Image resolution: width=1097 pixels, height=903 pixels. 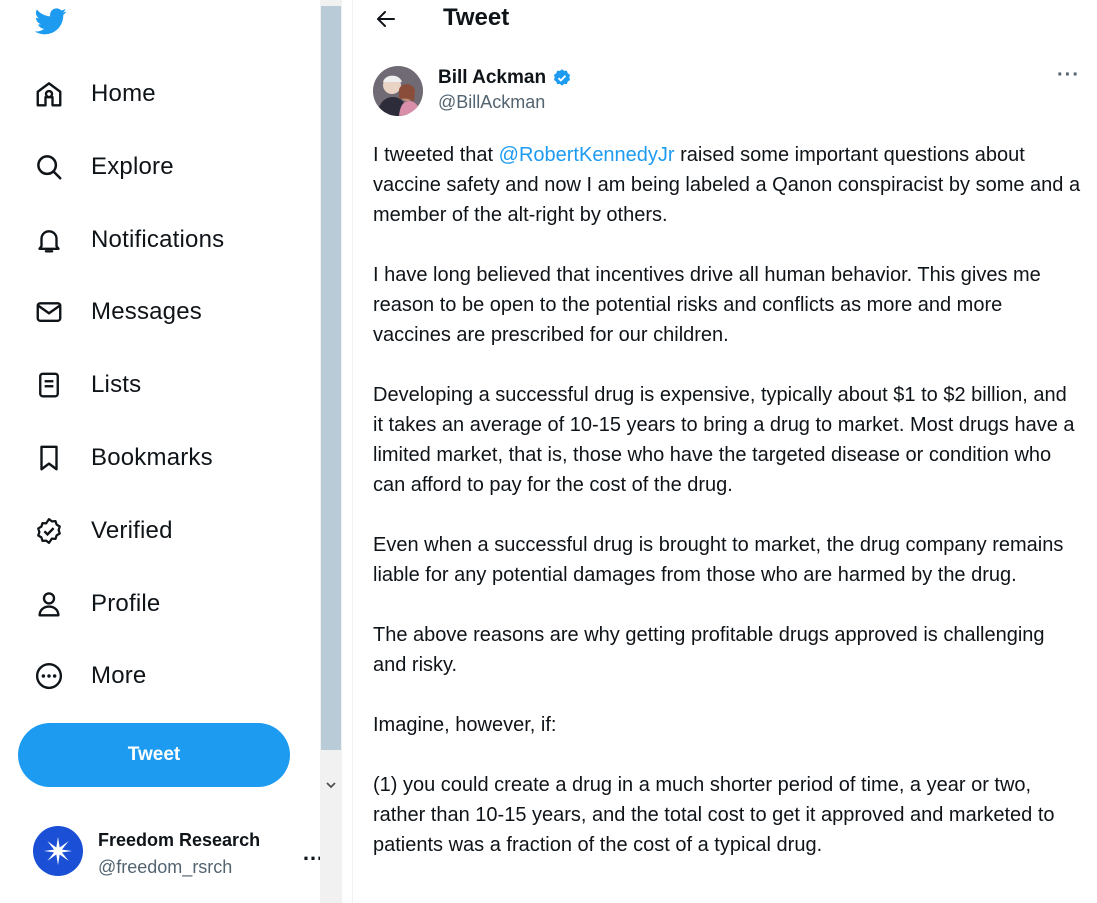 I want to click on sidebar-item-notifications: Notifications, so click(x=127, y=240).